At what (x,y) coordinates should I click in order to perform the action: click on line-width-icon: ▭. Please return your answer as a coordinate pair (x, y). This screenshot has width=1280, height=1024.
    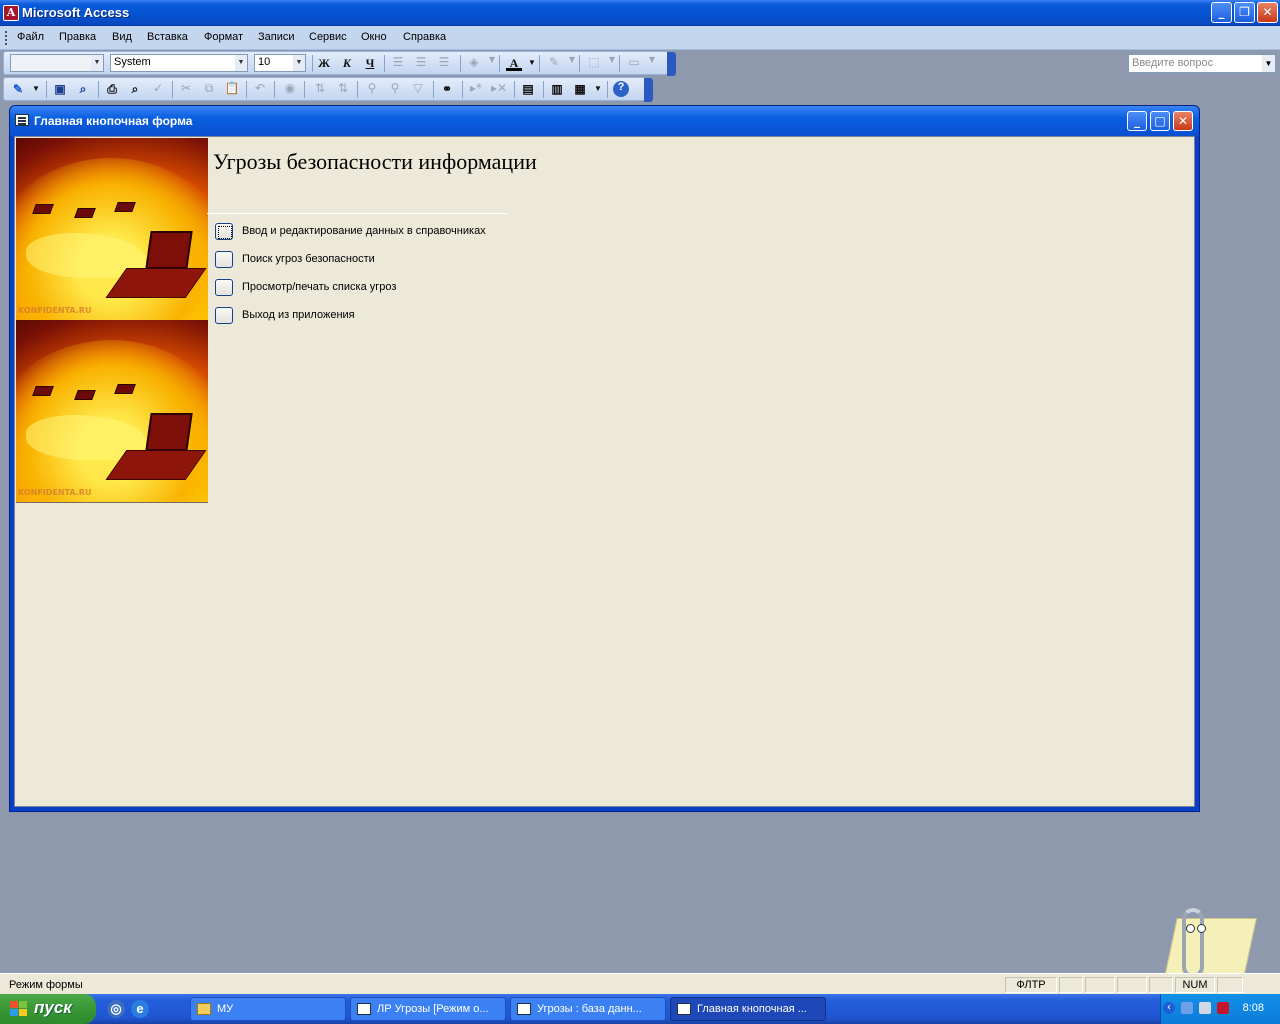
    Looking at the image, I should click on (634, 63).